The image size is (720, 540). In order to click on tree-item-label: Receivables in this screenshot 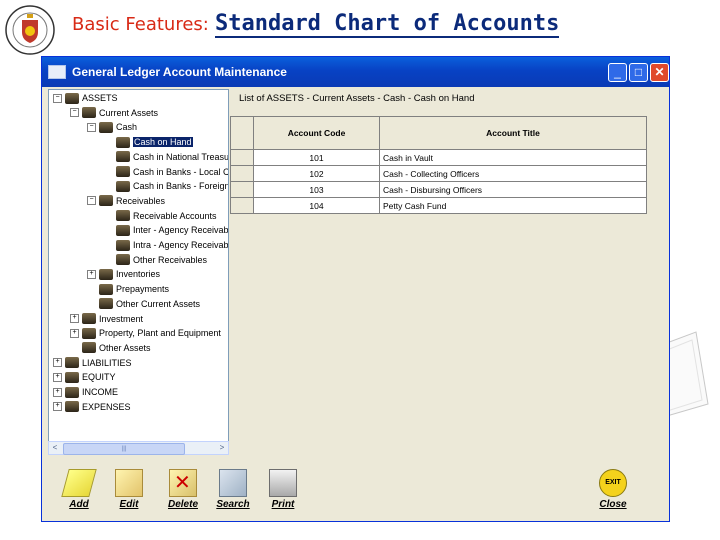, I will do `click(141, 200)`.